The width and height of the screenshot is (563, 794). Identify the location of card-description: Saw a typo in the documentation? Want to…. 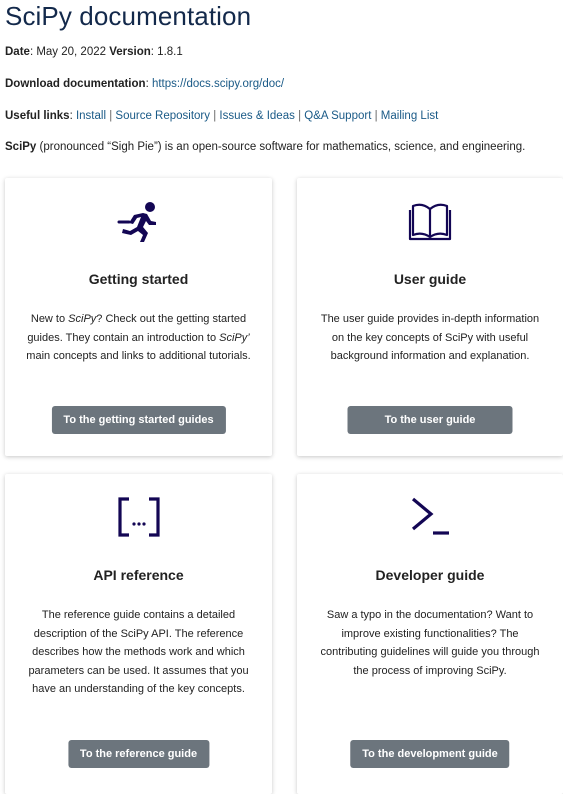
(430, 643).